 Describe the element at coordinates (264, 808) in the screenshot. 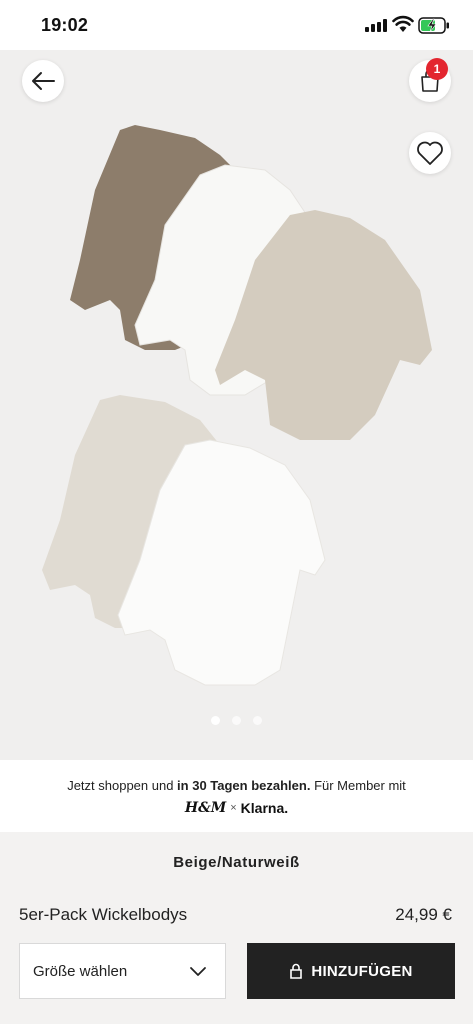

I see `klarna-logo: Klarna.` at that location.